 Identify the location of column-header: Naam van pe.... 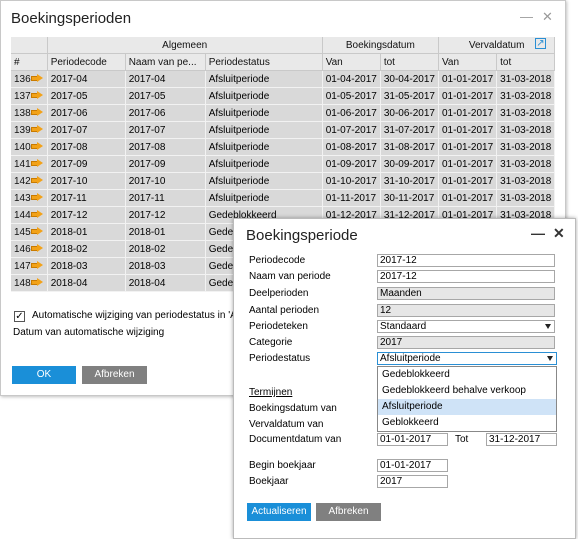
(165, 62).